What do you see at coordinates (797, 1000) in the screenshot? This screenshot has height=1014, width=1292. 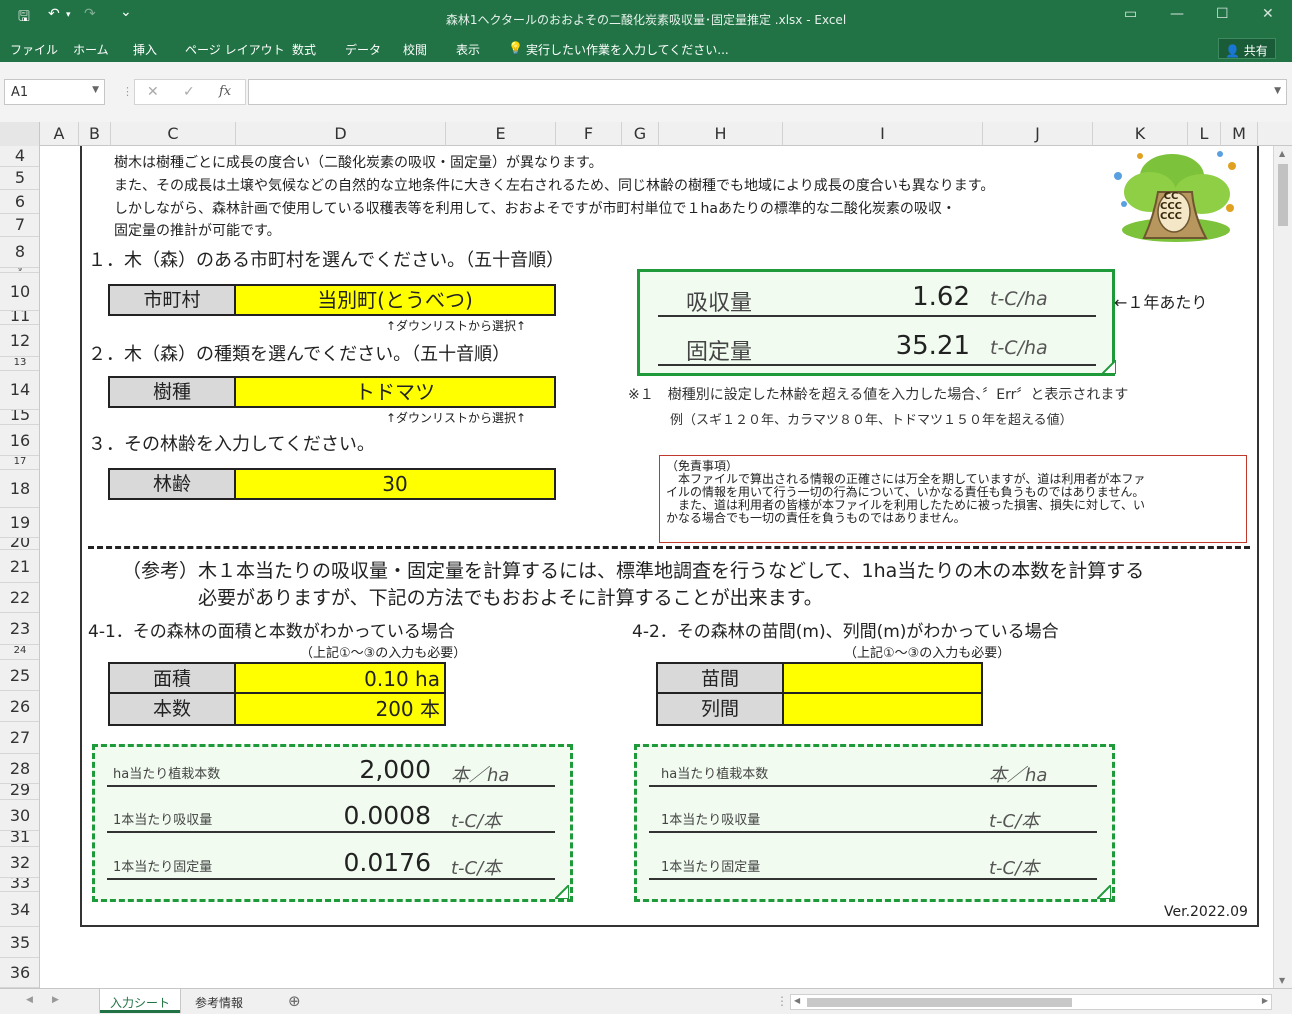 I see `scroll-left-icon: ◀` at bounding box center [797, 1000].